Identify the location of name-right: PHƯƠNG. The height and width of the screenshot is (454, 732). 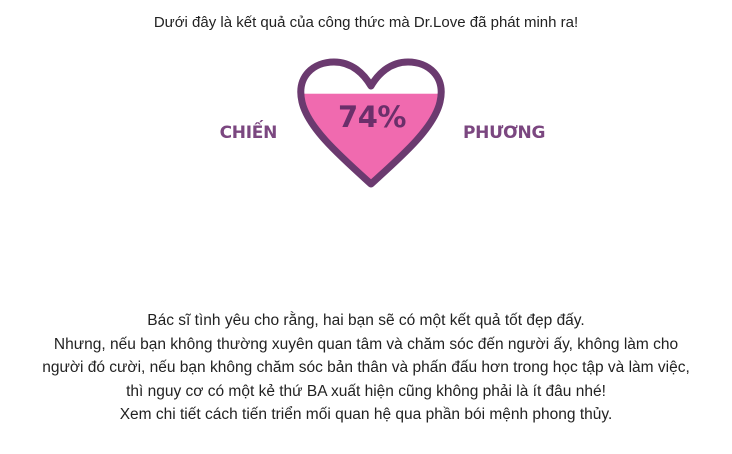
(504, 133).